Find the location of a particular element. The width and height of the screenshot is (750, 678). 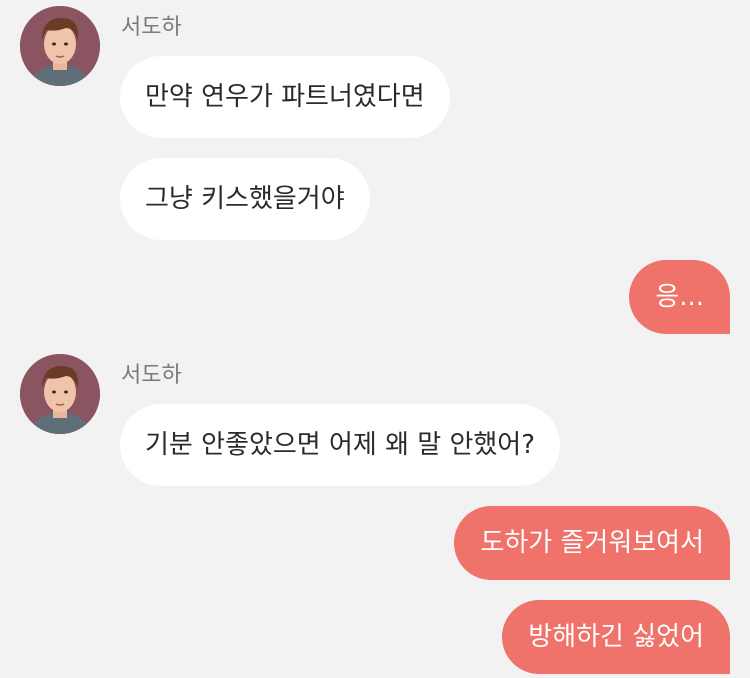

message-text: 만약 연우가 파트너였다면 is located at coordinates (285, 97).